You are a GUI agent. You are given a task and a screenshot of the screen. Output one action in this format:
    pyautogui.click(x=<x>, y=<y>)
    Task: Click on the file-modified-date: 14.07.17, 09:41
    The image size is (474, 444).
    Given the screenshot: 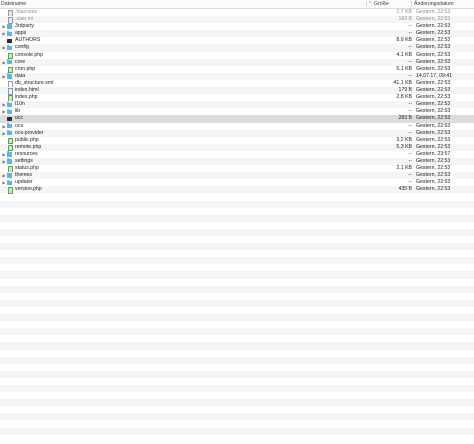 What is the action you would take?
    pyautogui.click(x=434, y=75)
    